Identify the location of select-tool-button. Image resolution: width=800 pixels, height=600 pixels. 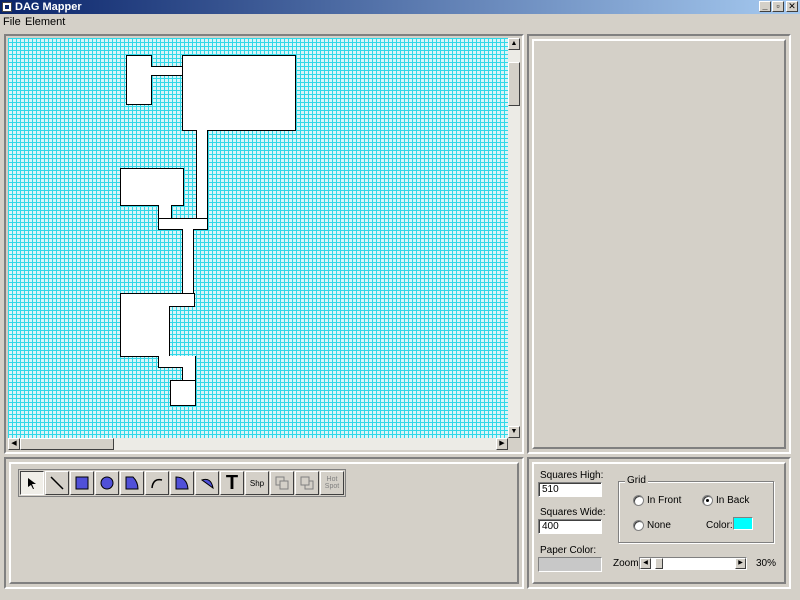
(32, 483).